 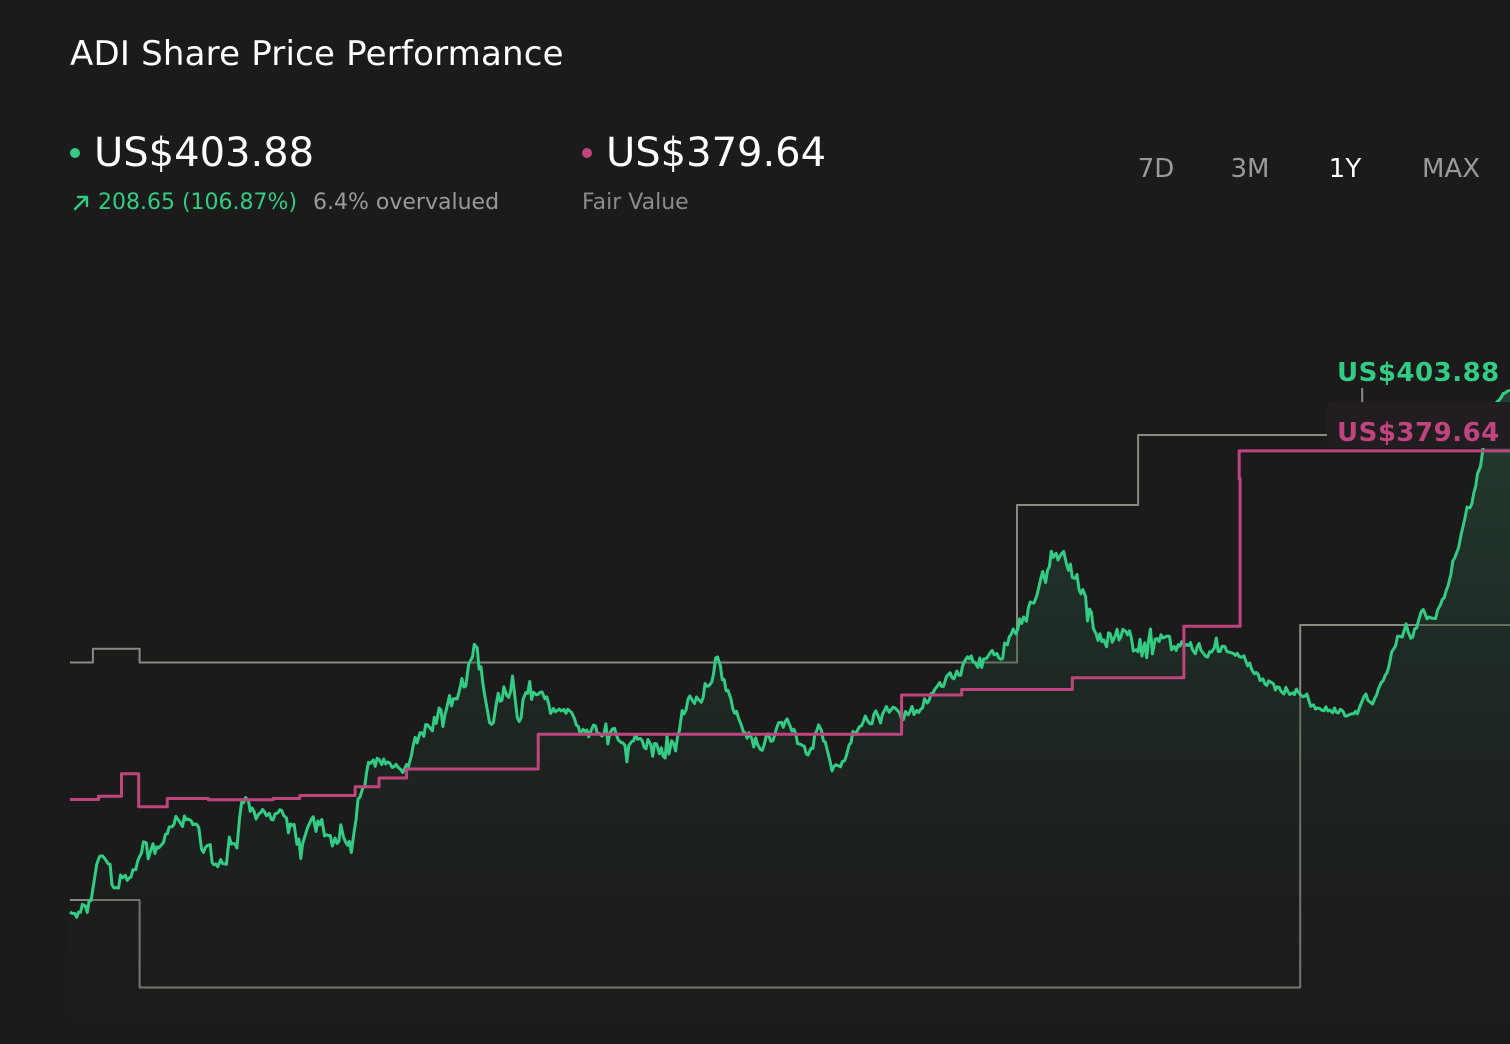 I want to click on fair-value-end-label: US$379.64, so click(x=1418, y=425).